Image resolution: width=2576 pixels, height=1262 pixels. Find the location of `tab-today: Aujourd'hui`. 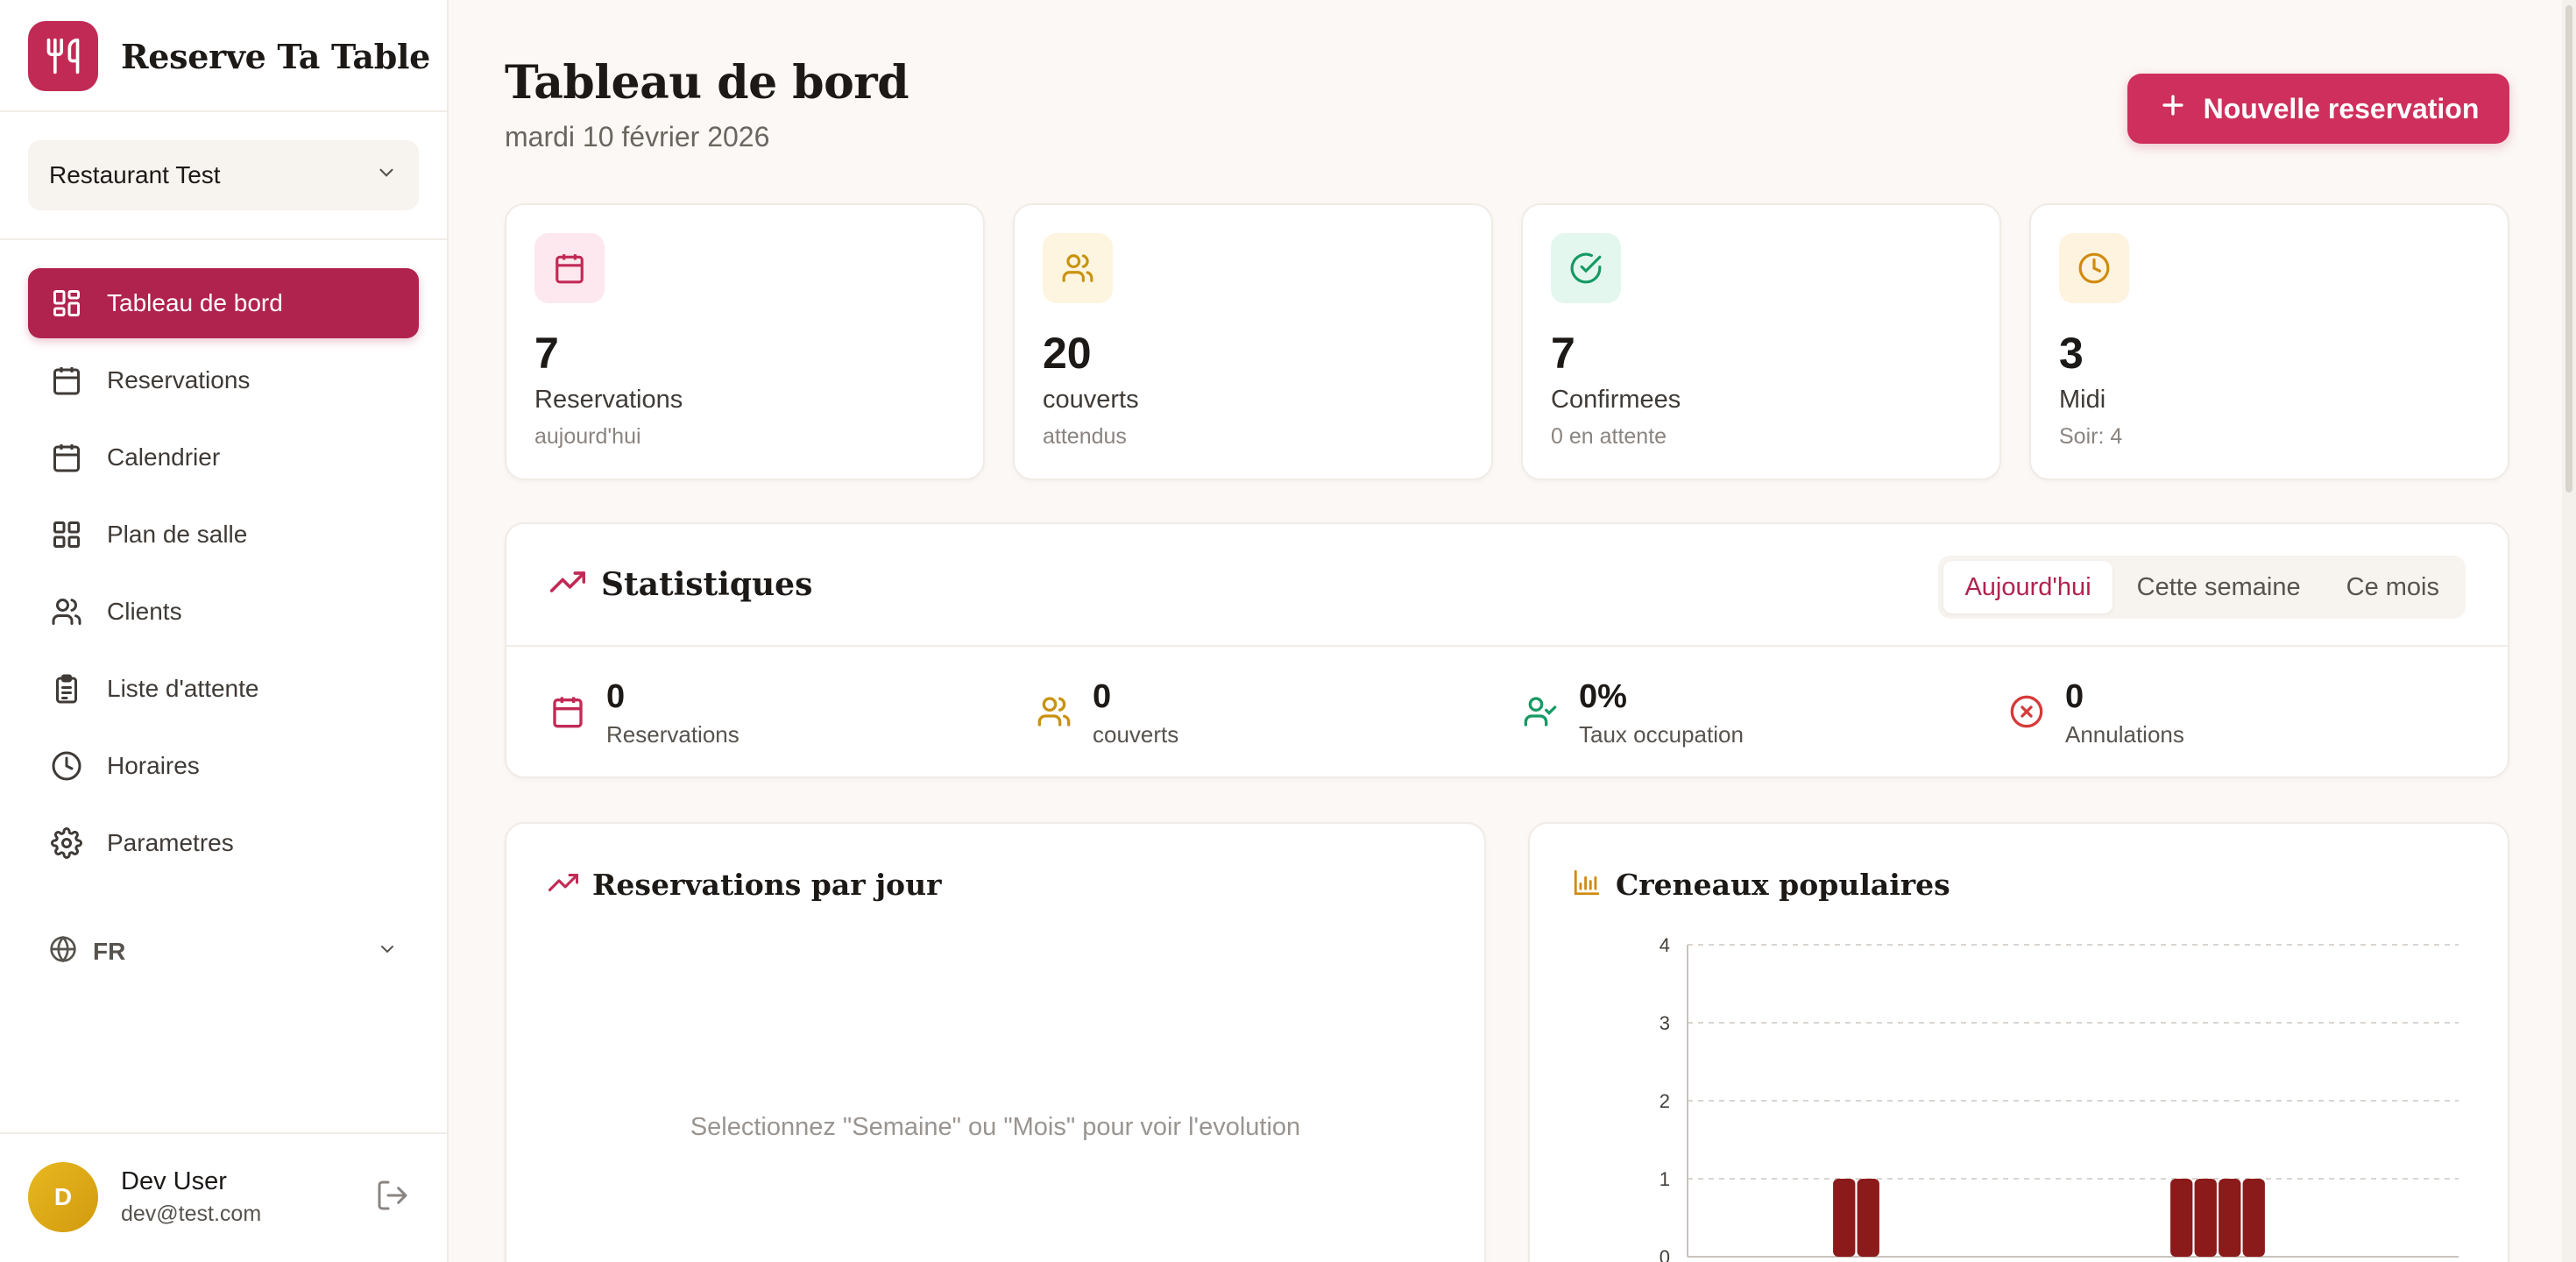

tab-today: Aujourd'hui is located at coordinates (2027, 587).